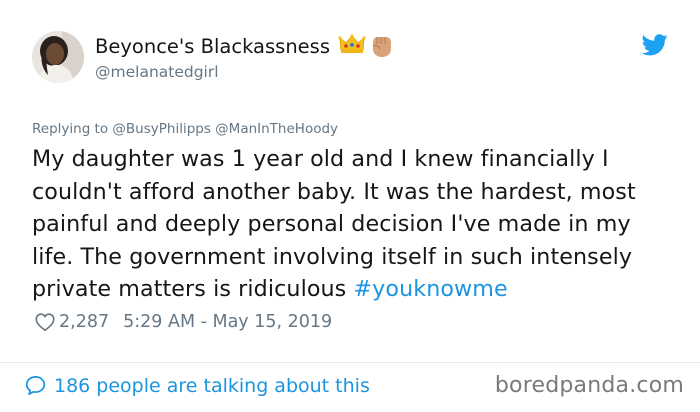 The height and width of the screenshot is (412, 700). Describe the element at coordinates (352, 43) in the screenshot. I see `crown-emoji` at that location.